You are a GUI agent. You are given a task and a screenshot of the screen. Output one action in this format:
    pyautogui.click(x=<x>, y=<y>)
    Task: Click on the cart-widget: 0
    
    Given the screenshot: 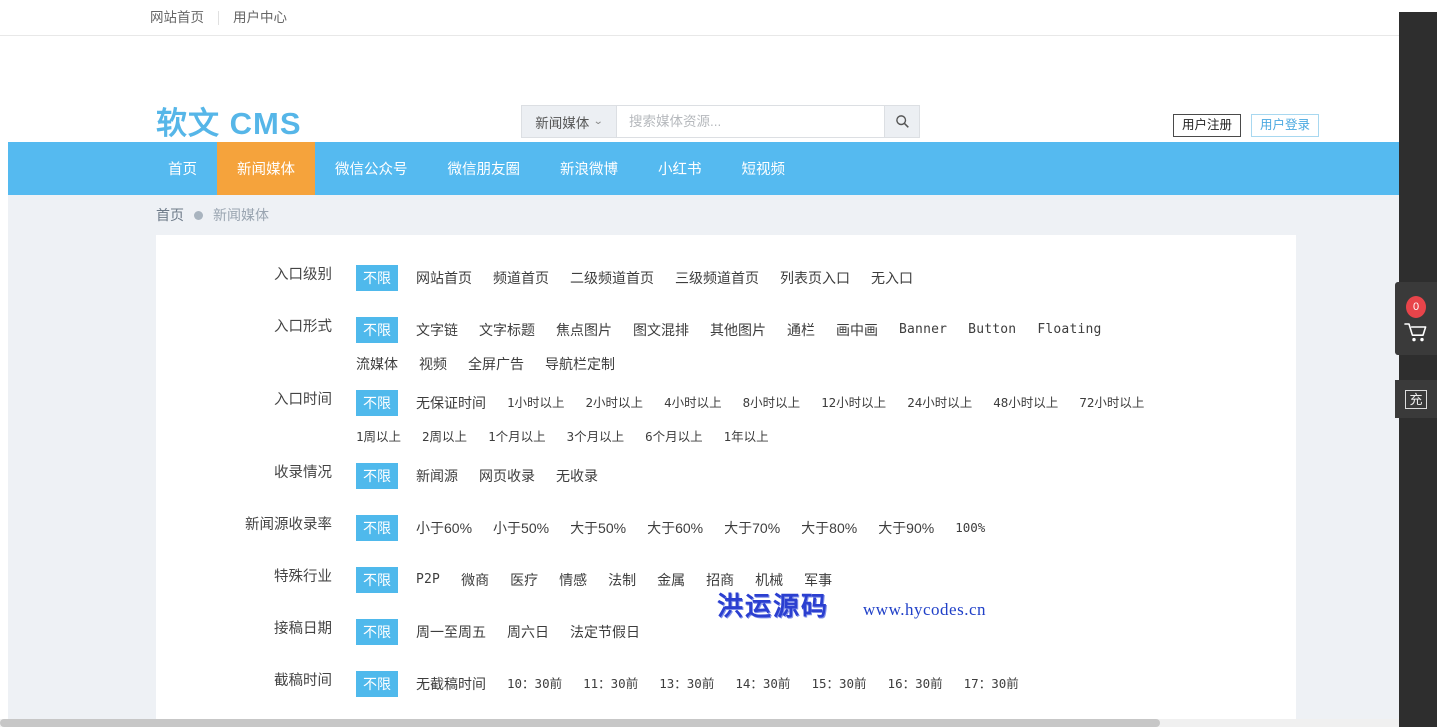 What is the action you would take?
    pyautogui.click(x=1416, y=318)
    